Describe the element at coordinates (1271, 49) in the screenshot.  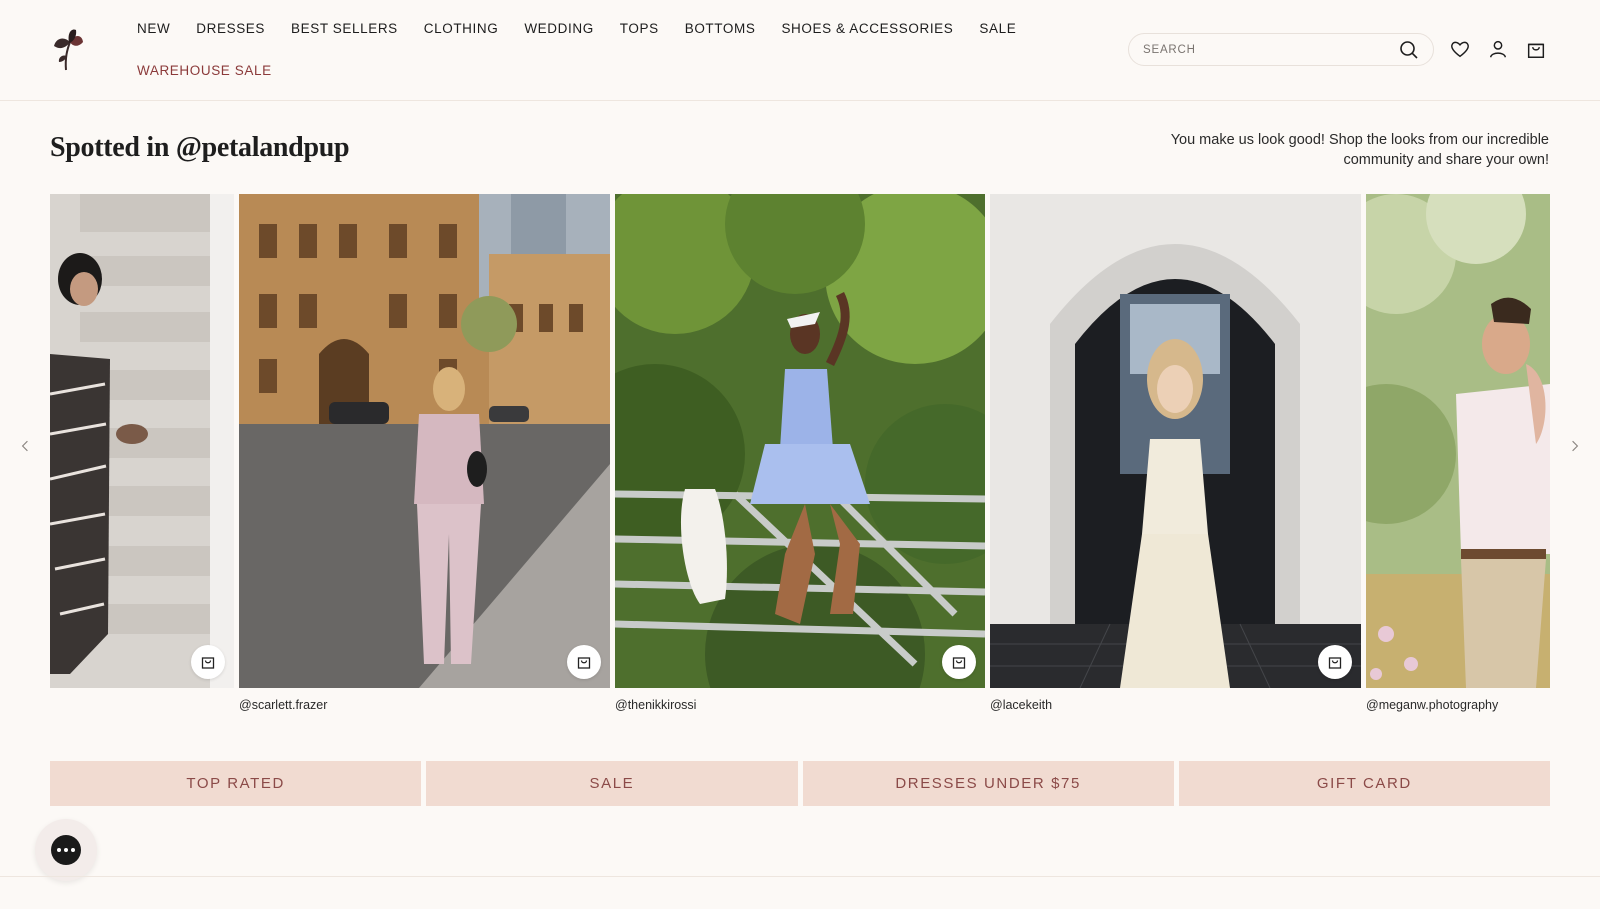
I see `search-input` at that location.